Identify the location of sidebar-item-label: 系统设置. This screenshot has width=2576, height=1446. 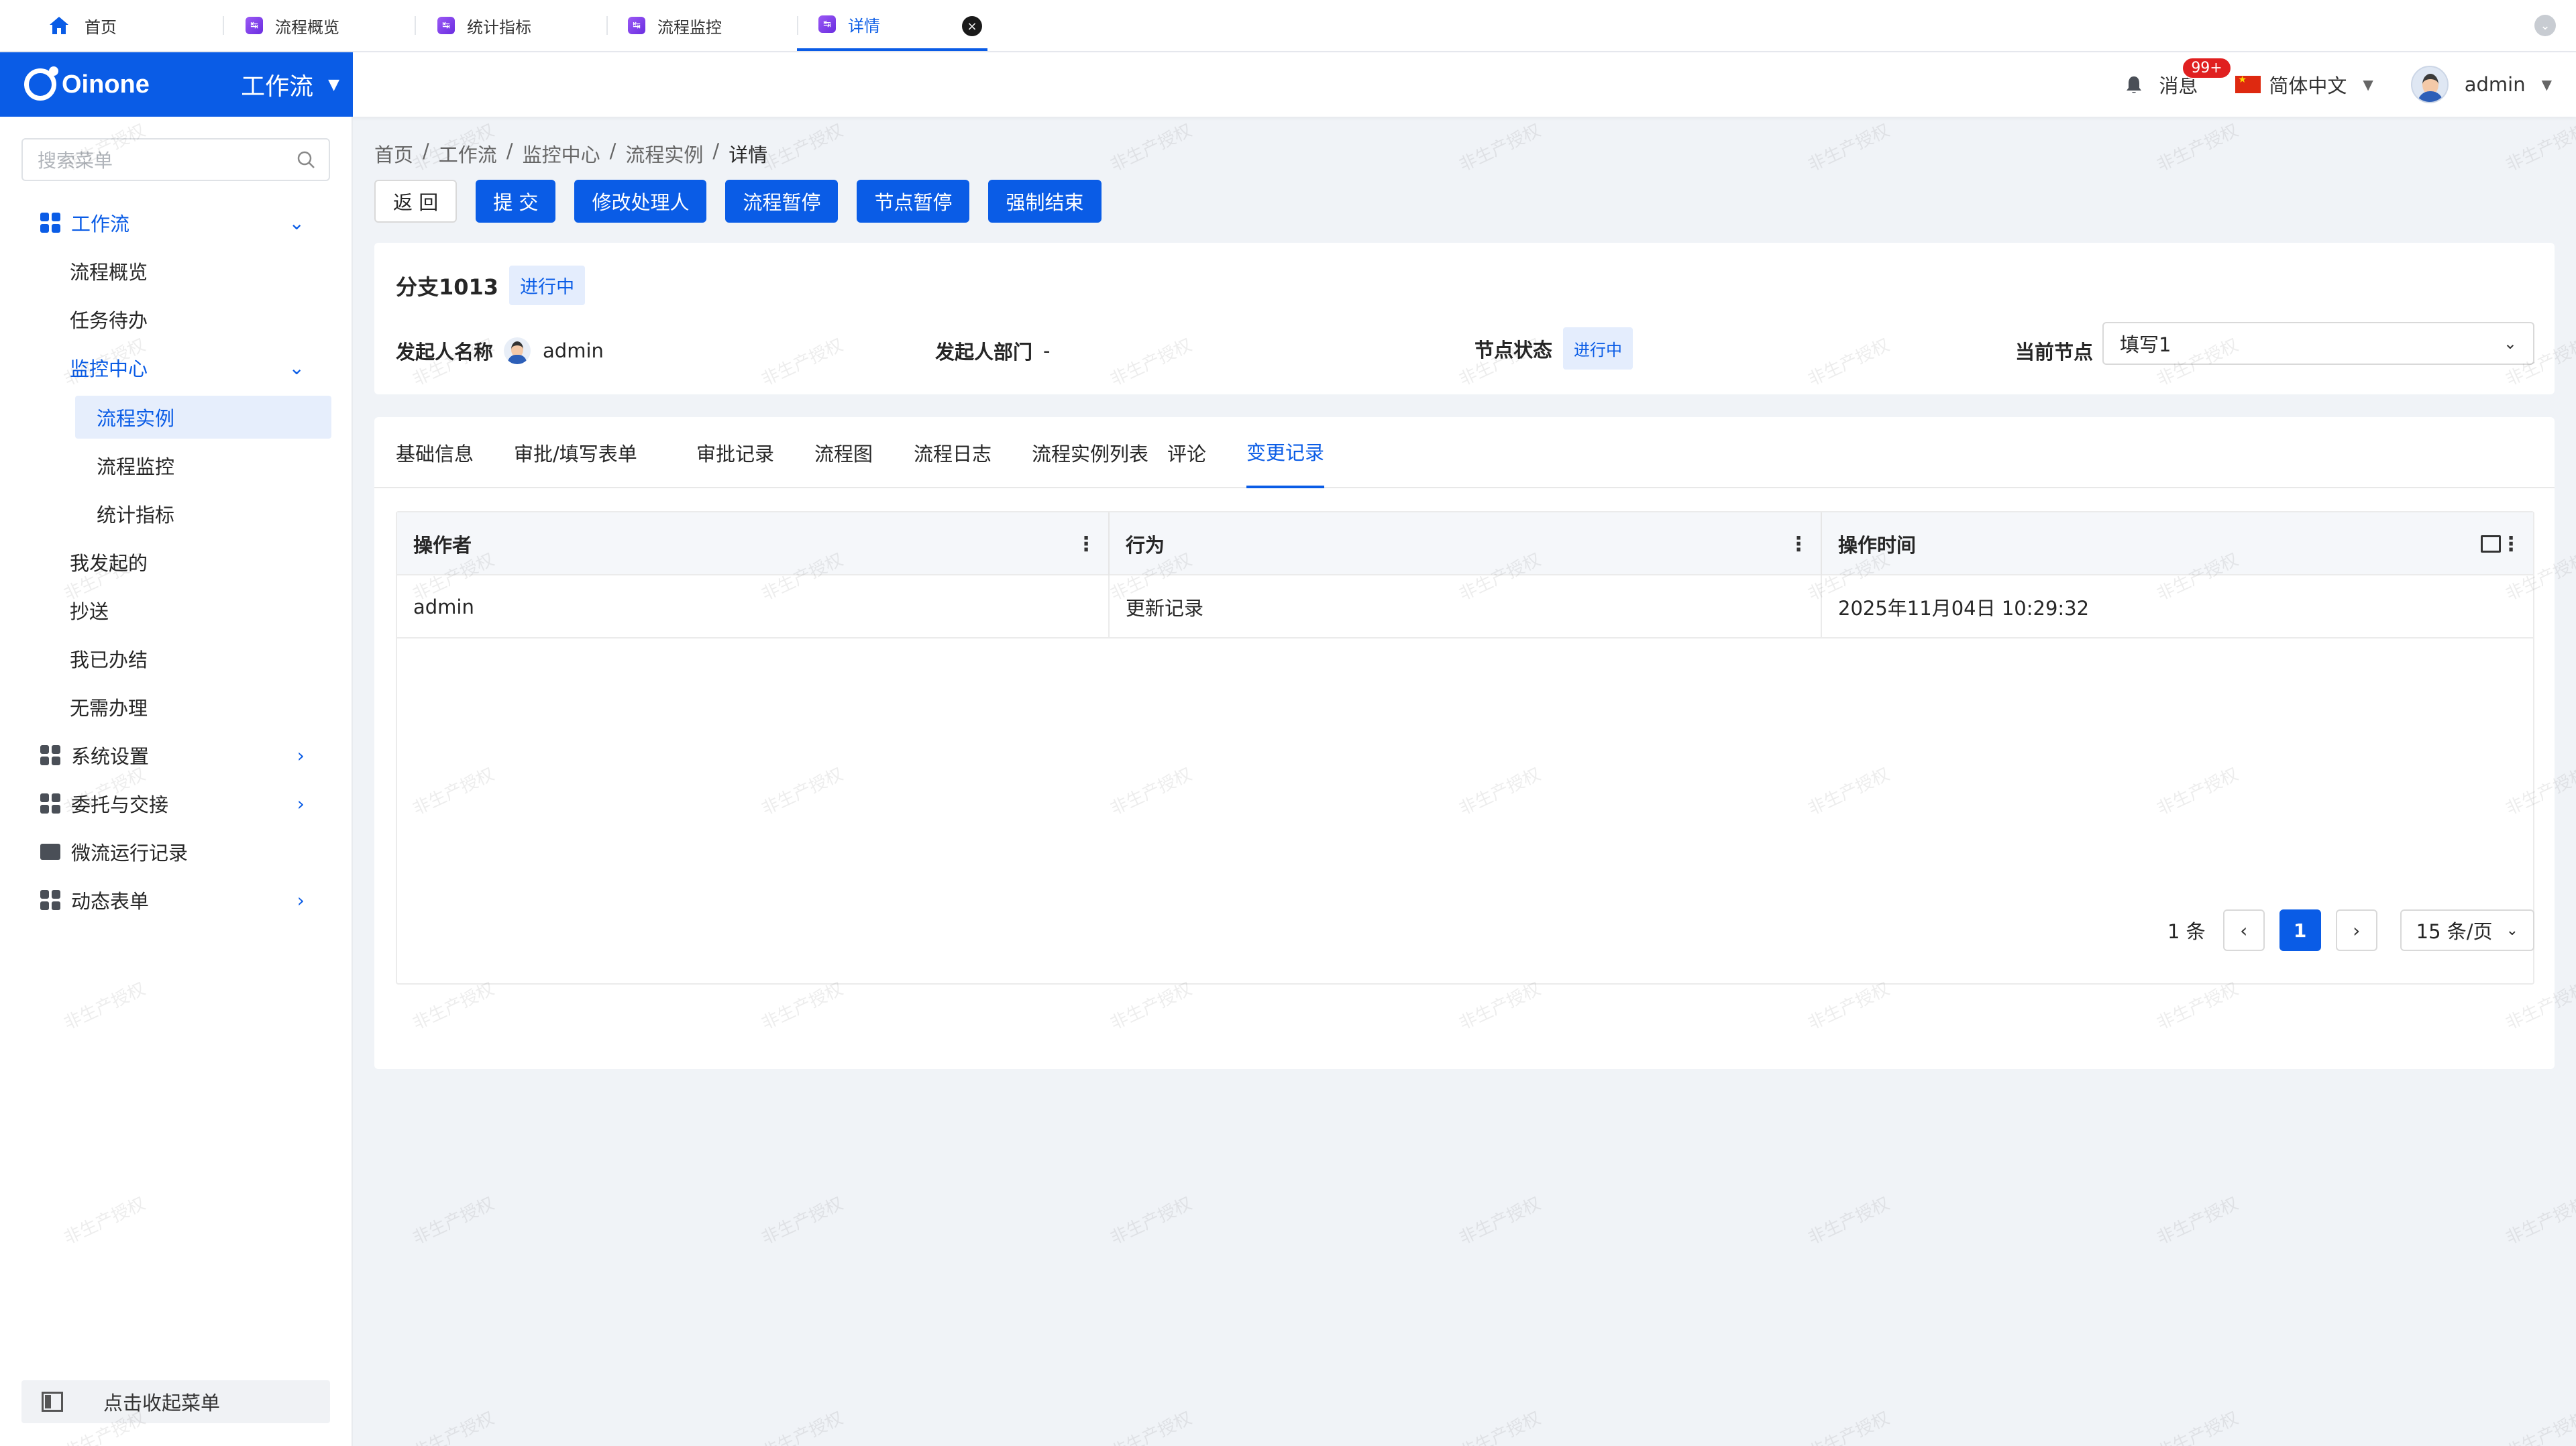
(110, 756).